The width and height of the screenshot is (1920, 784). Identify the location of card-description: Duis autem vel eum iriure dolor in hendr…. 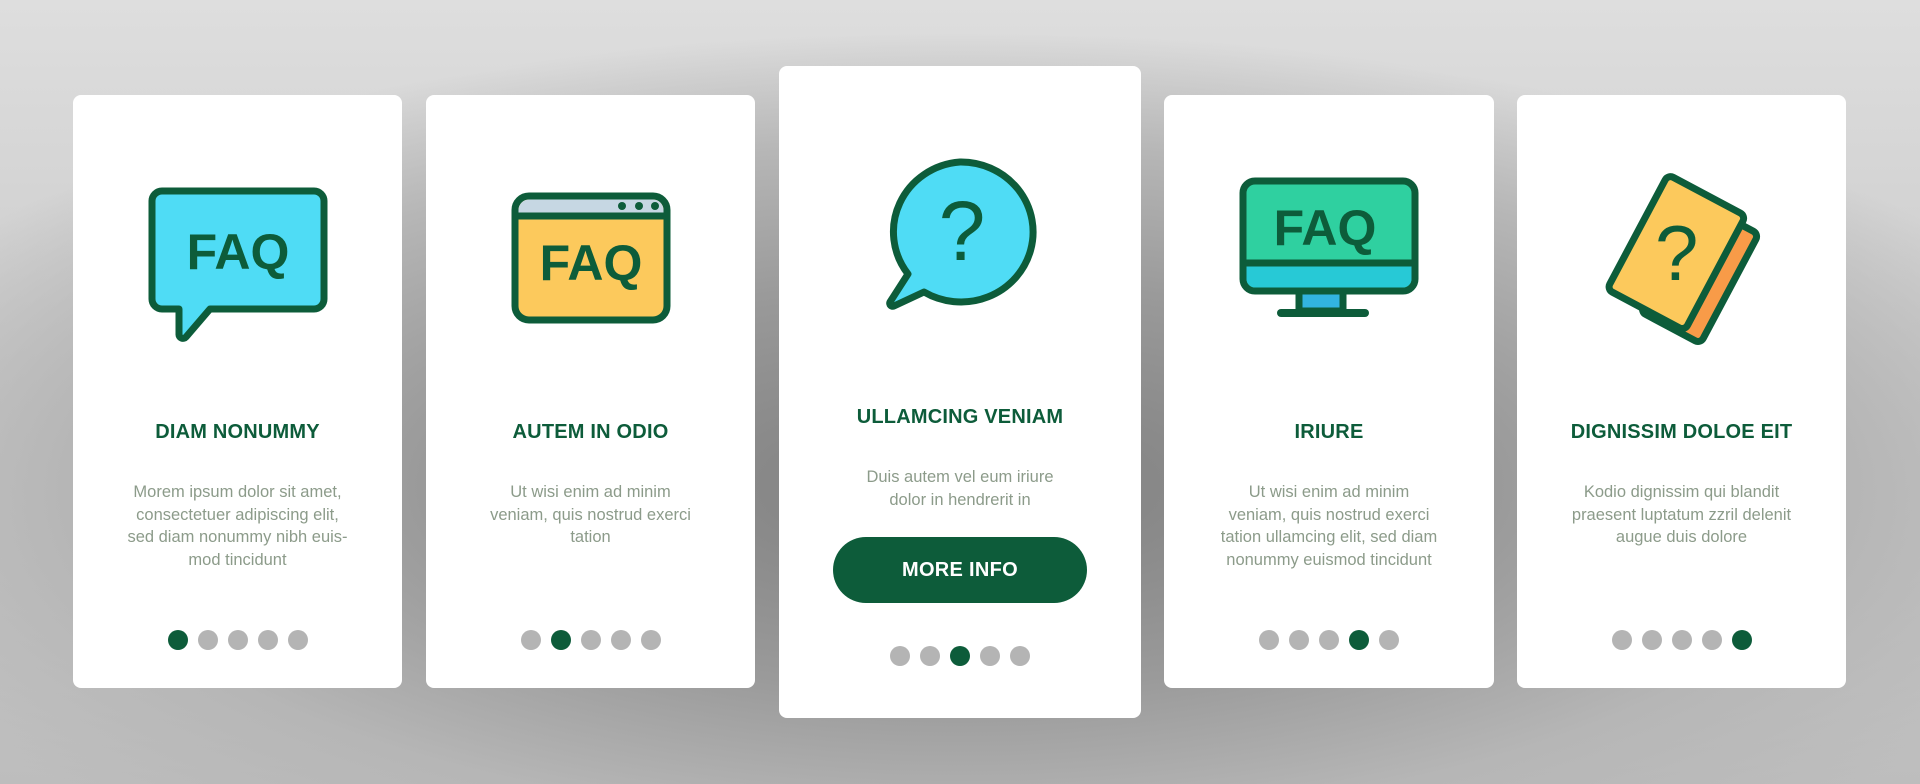
(960, 488).